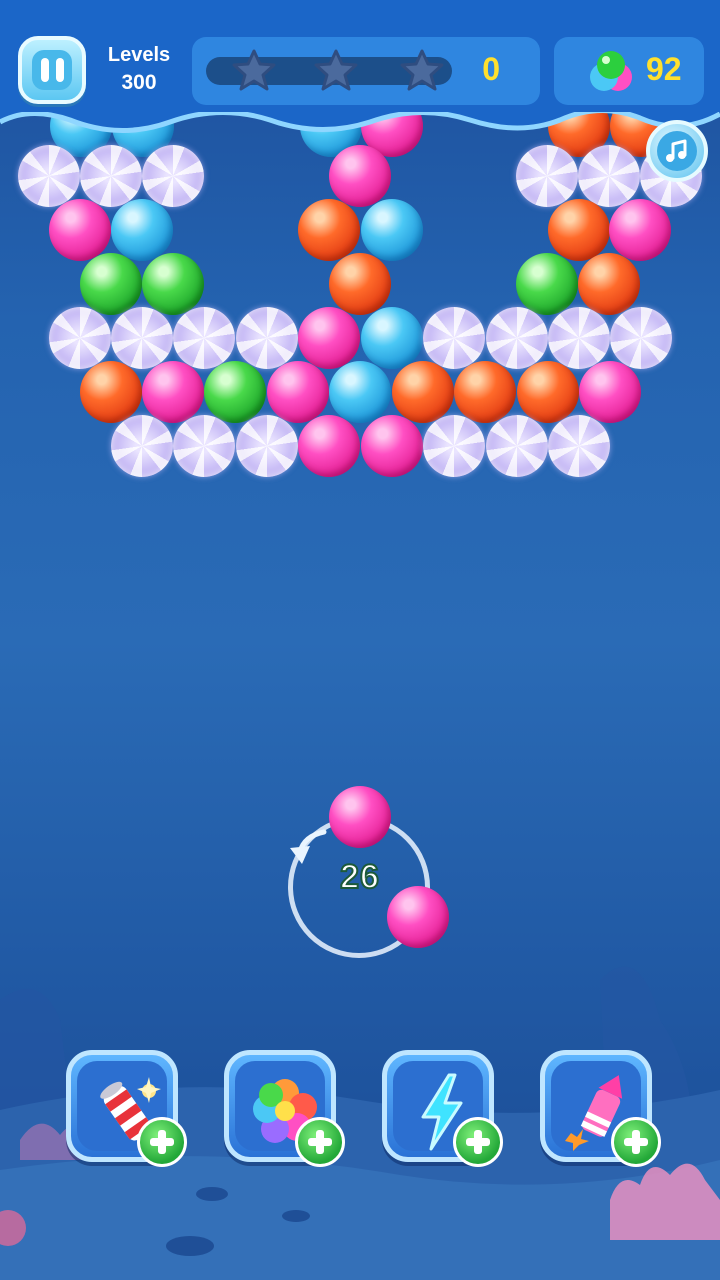 The width and height of the screenshot is (720, 1280). Describe the element at coordinates (611, 71) in the screenshot. I see `gem-bubbles-icon` at that location.